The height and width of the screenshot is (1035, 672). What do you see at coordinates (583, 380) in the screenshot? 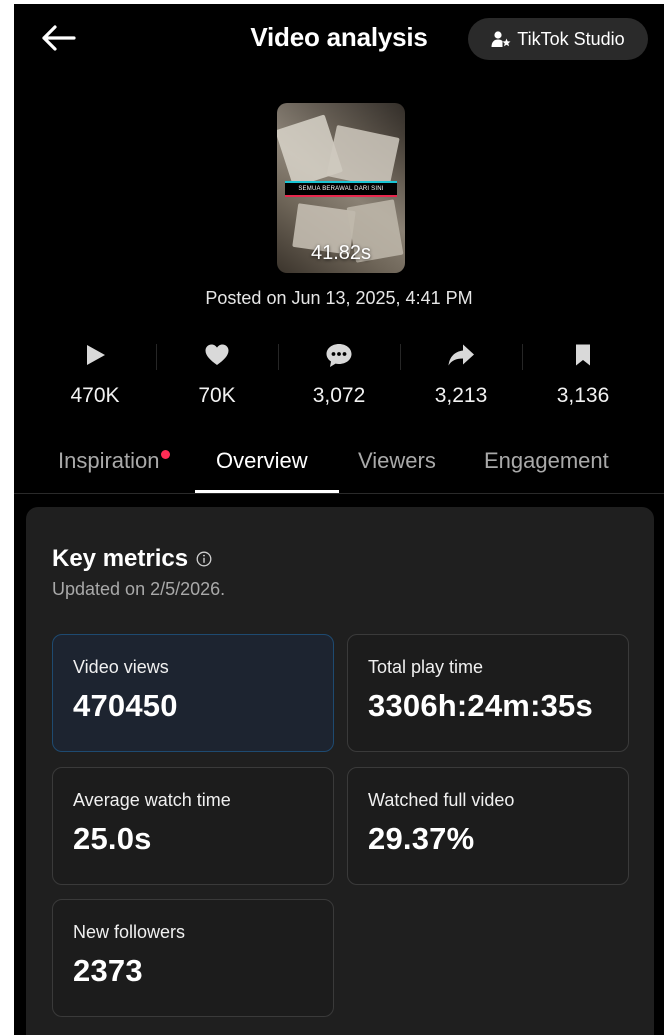
I see `stat-favorites: 3,136` at bounding box center [583, 380].